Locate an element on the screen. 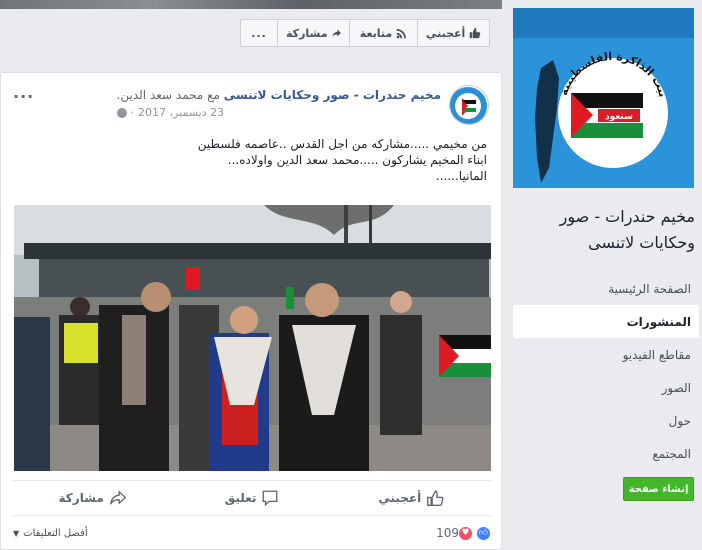 The image size is (702, 550). post-comment-button: تعليق is located at coordinates (251, 498).